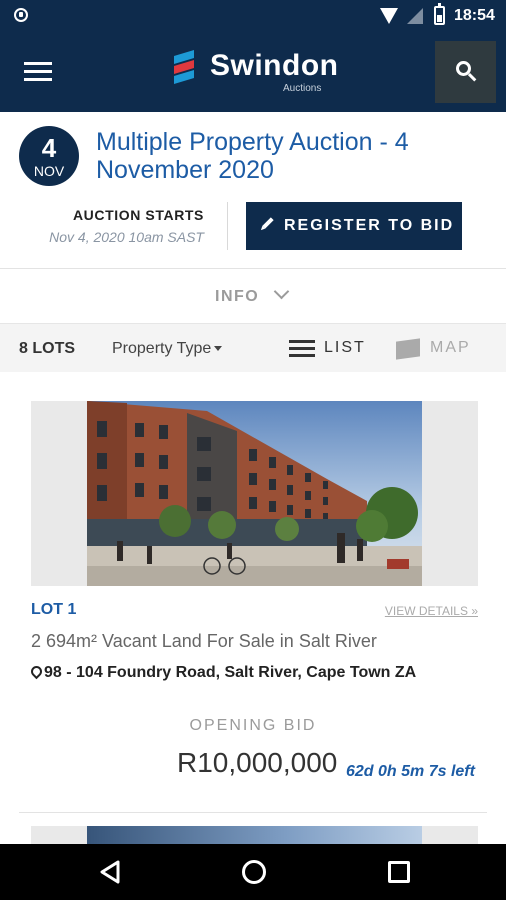  What do you see at coordinates (138, 215) in the screenshot?
I see `auction-starts-label: AUCTION STARTS` at bounding box center [138, 215].